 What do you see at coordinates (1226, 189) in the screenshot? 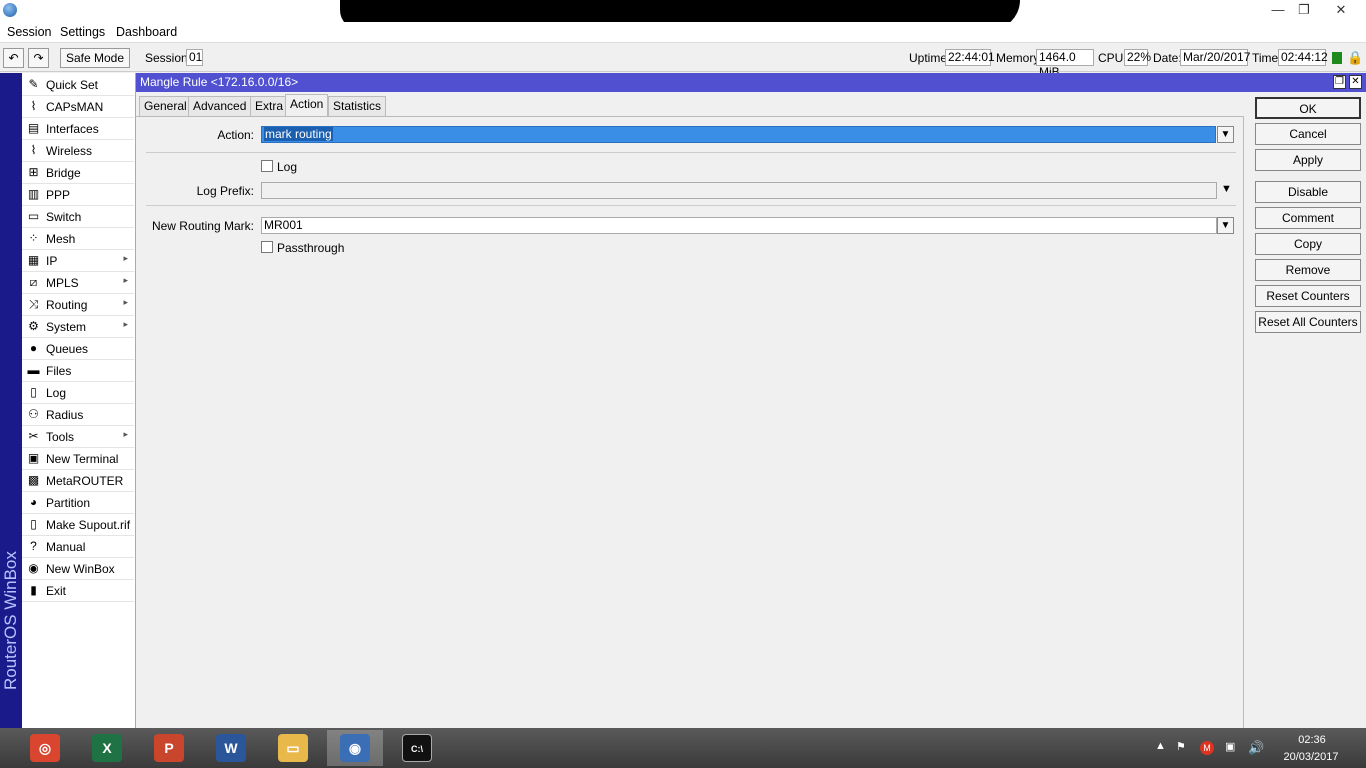
I see `log-prefix-dropdown-icon: ▼` at bounding box center [1226, 189].